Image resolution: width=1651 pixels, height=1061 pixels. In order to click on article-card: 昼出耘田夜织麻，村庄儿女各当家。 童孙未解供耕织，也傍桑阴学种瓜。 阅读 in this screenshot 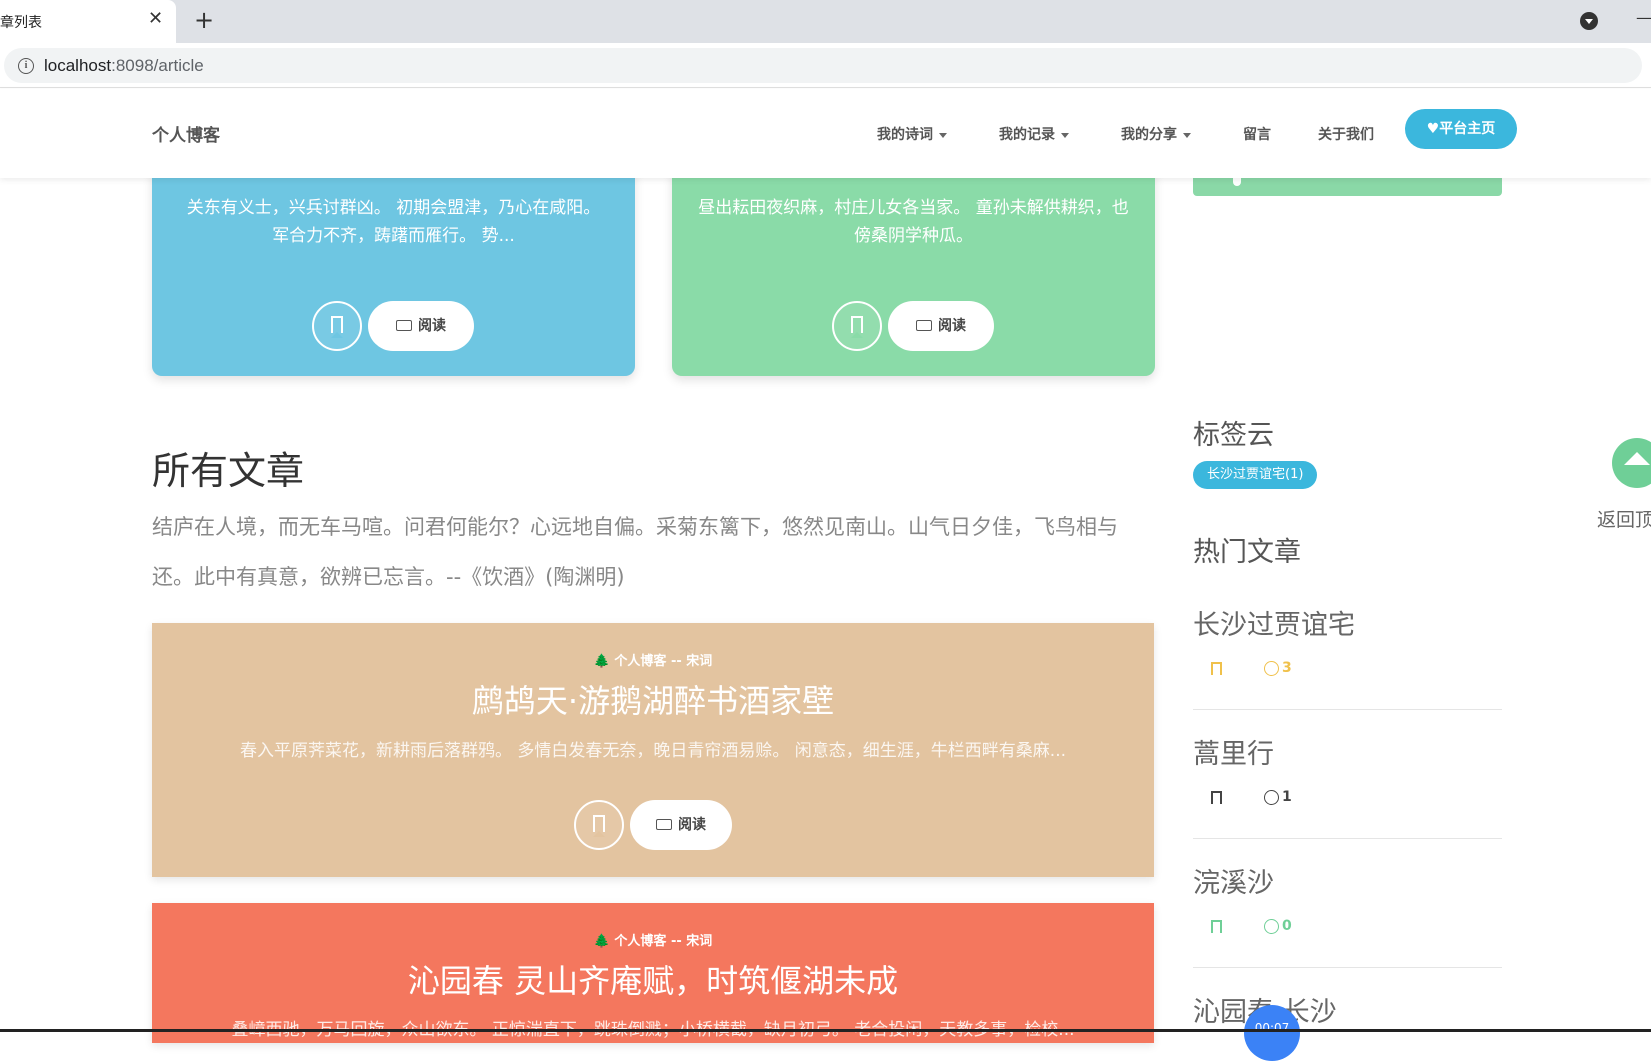, I will do `click(913, 273)`.